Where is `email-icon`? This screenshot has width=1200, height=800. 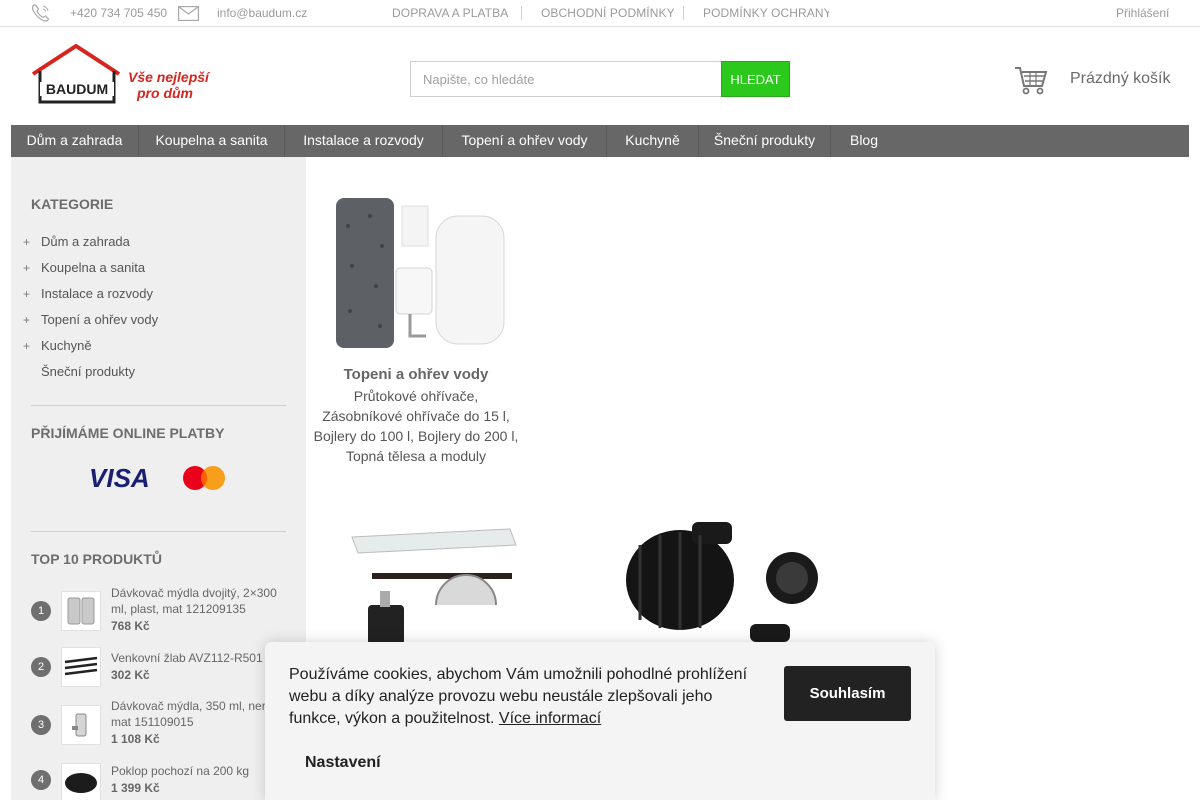 email-icon is located at coordinates (188, 13).